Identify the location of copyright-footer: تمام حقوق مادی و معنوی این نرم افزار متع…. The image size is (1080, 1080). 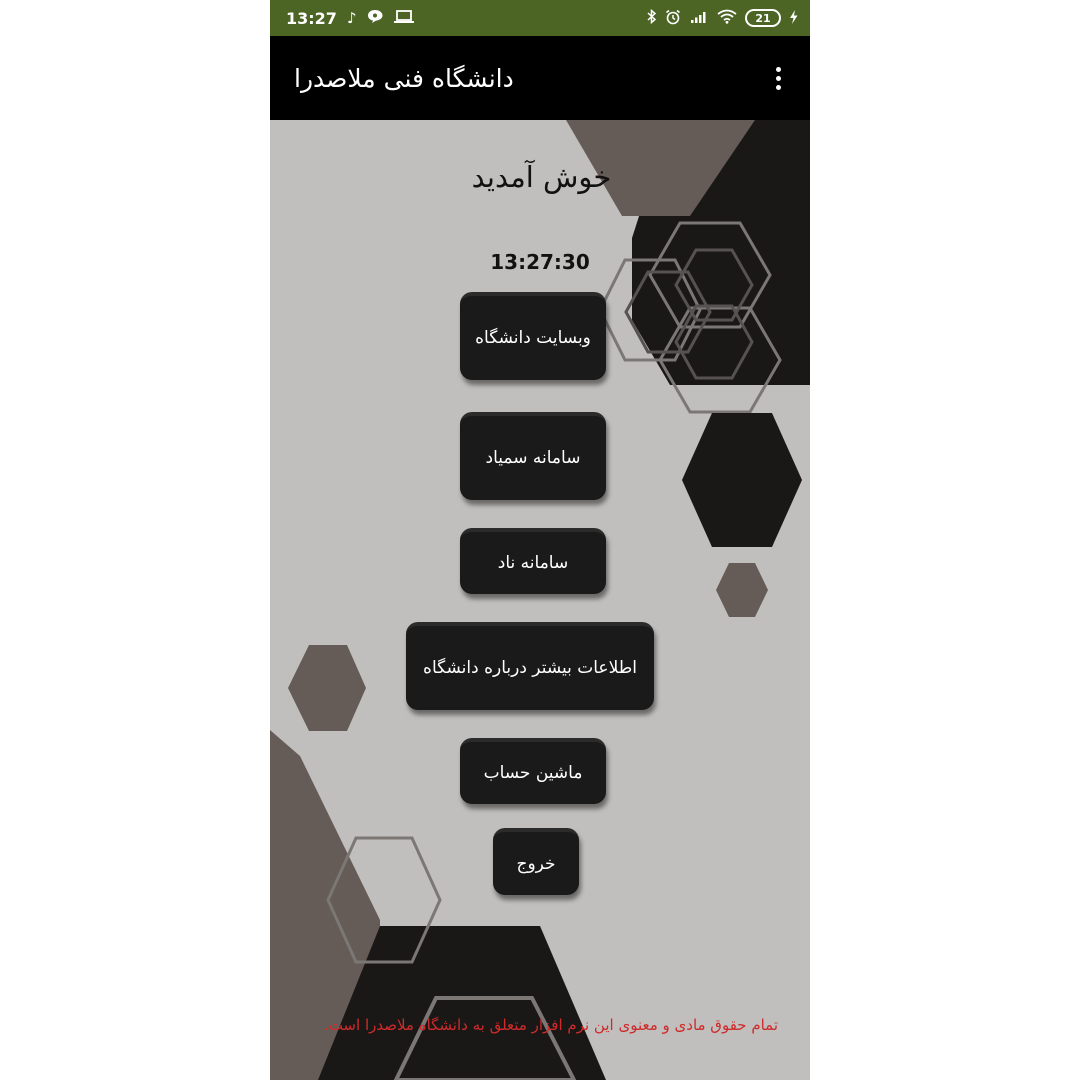
(551, 1025).